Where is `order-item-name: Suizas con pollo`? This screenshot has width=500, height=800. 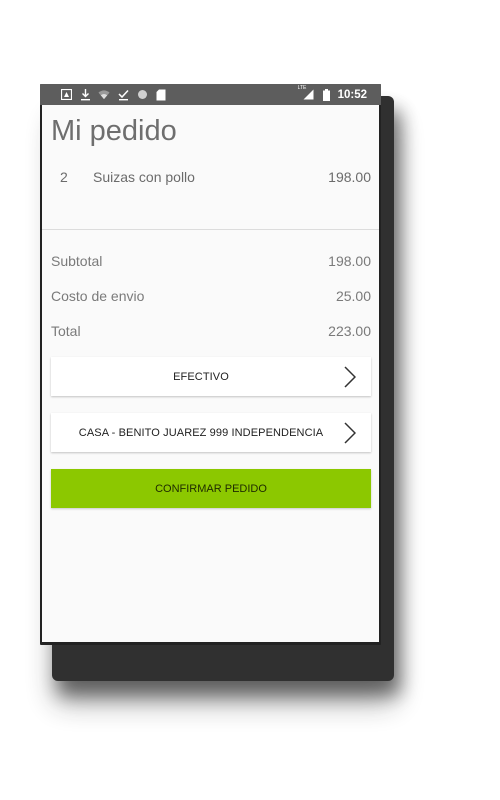
order-item-name: Suizas con pollo is located at coordinates (144, 177).